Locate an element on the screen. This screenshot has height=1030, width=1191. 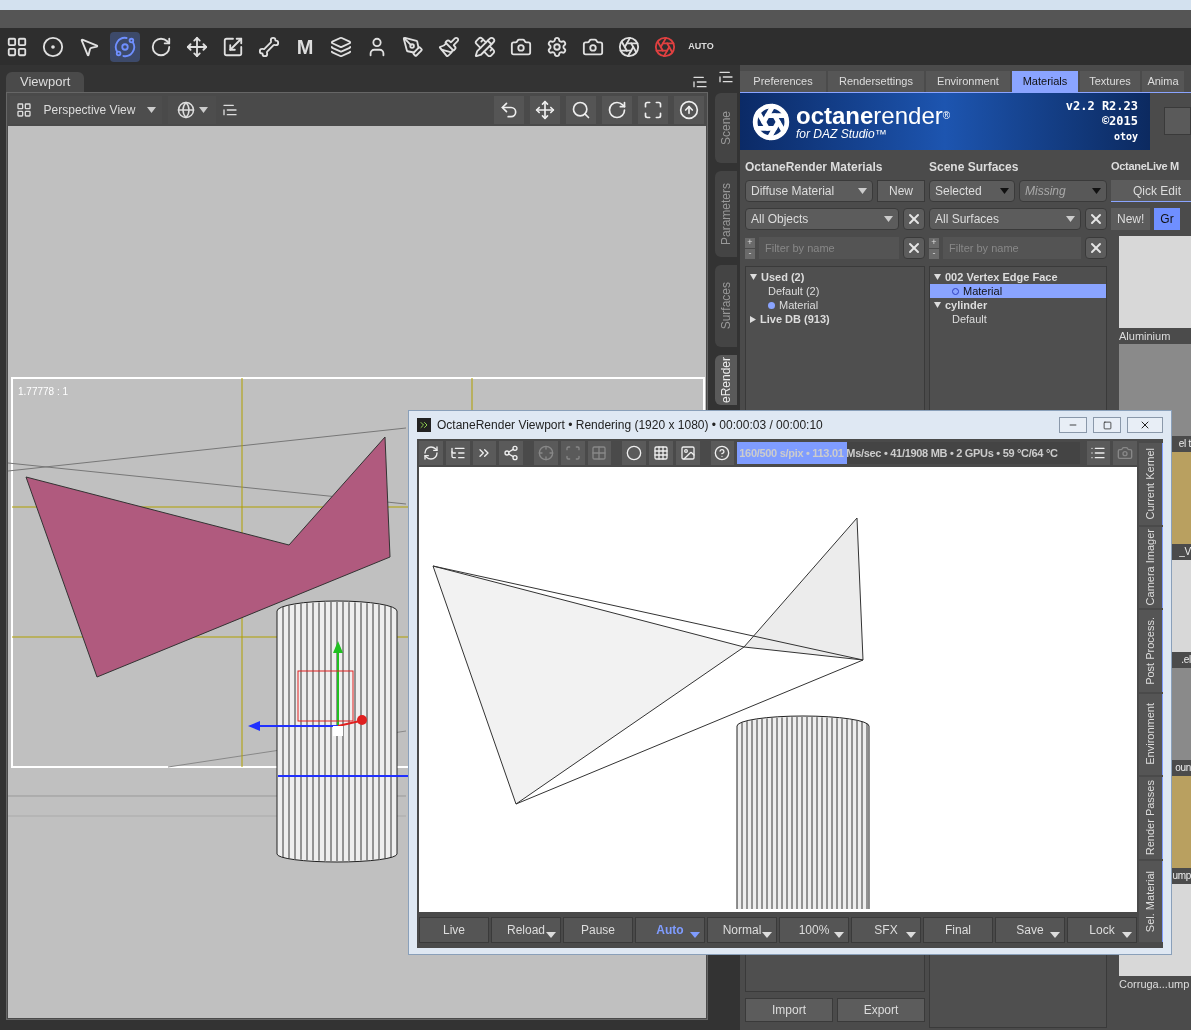
panel-tab: Environment is located at coordinates (968, 81).